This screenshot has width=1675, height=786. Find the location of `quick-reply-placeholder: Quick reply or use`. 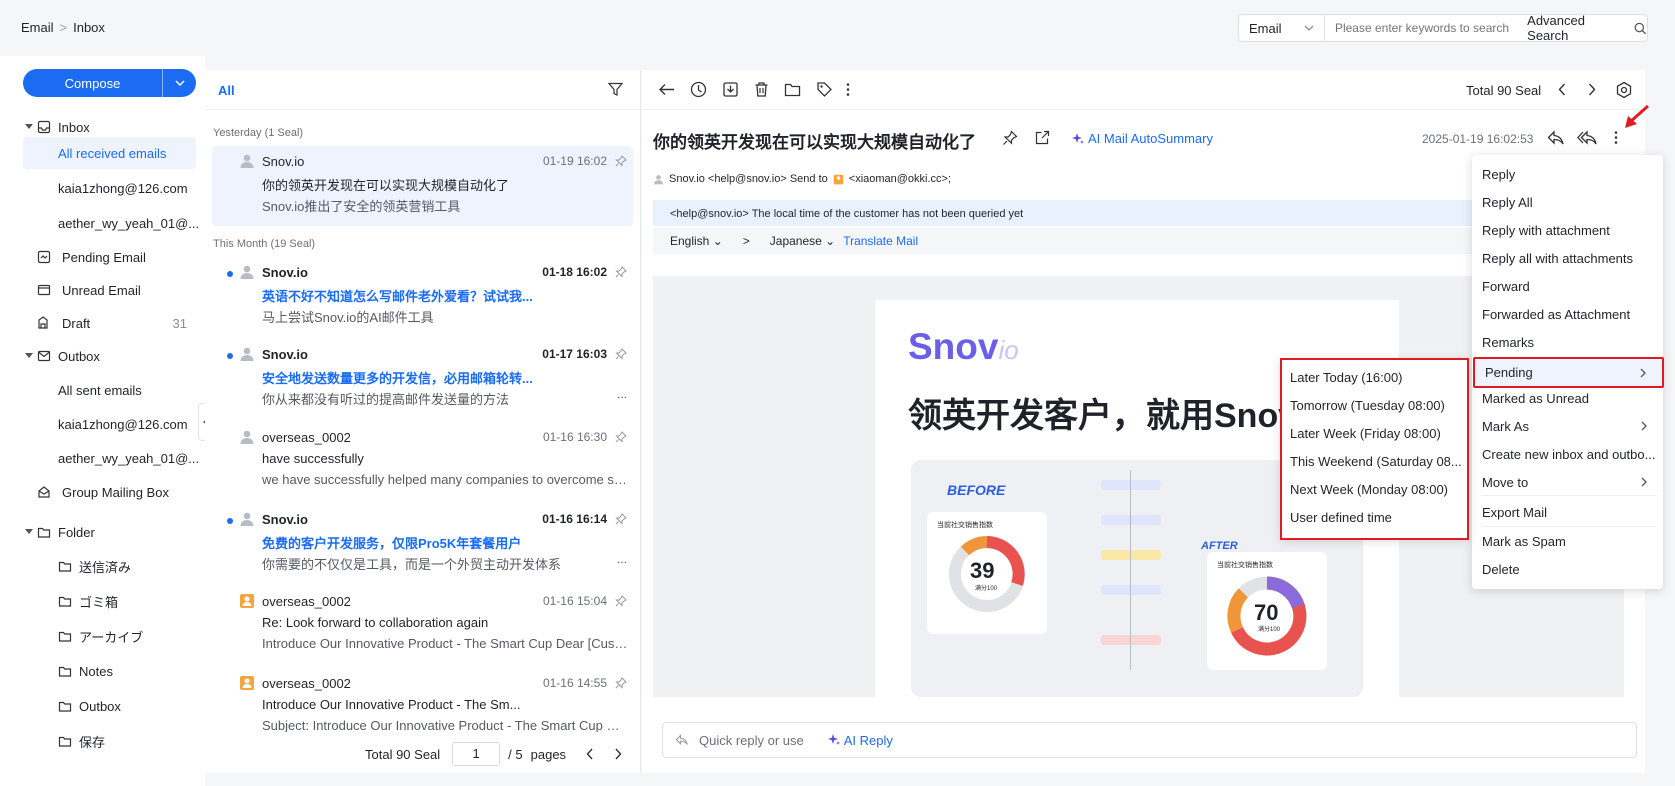

quick-reply-placeholder: Quick reply or use is located at coordinates (751, 740).